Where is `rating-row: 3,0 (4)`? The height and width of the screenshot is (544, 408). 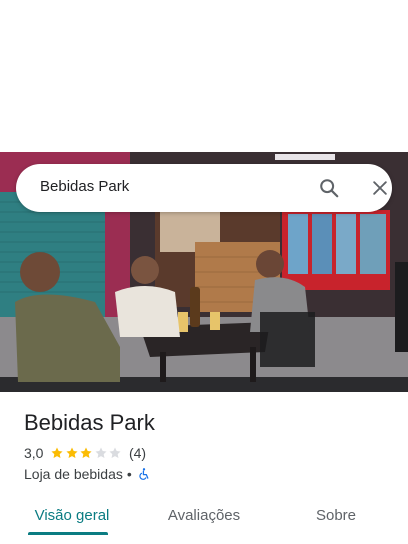
rating-row: 3,0 (4) is located at coordinates (85, 453).